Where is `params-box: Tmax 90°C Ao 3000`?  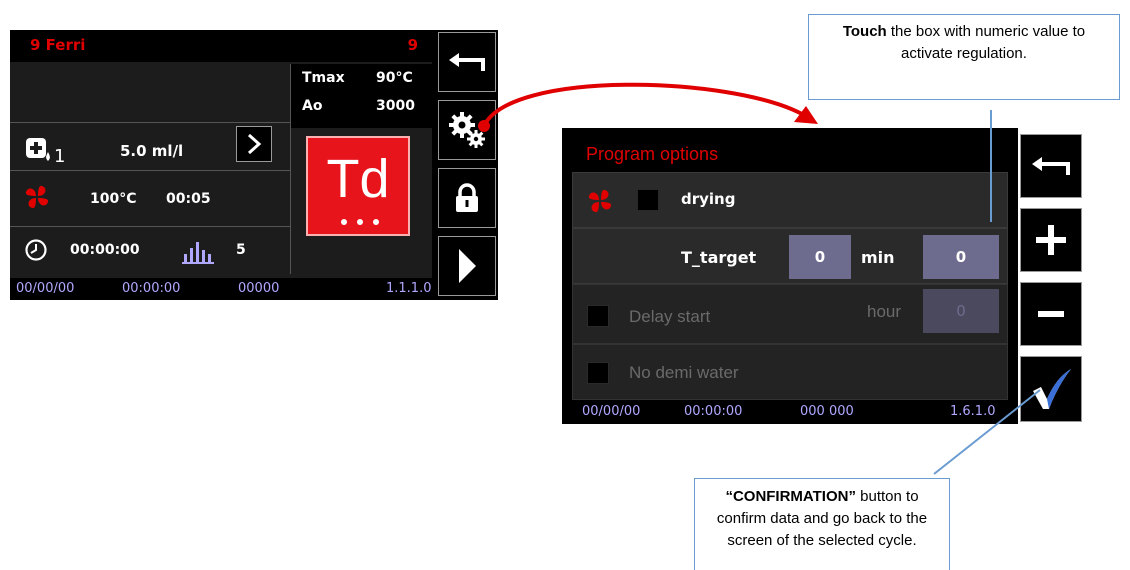 params-box: Tmax 90°C Ao 3000 is located at coordinates (361, 96).